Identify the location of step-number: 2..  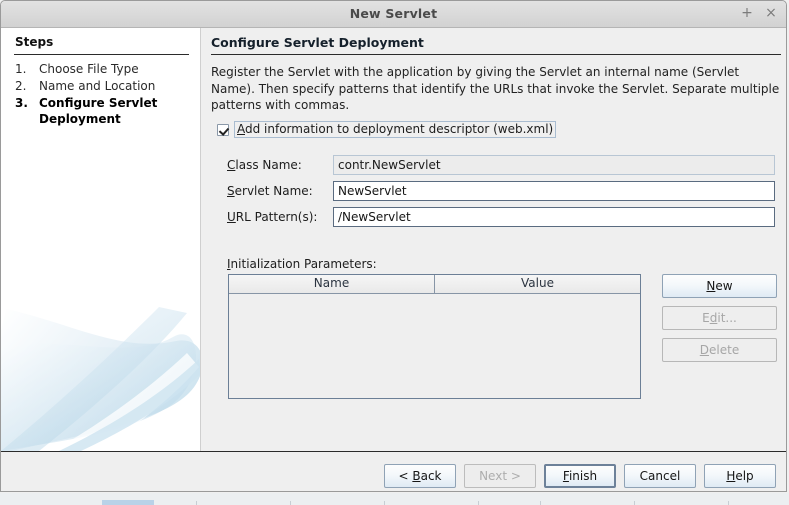
(21, 86).